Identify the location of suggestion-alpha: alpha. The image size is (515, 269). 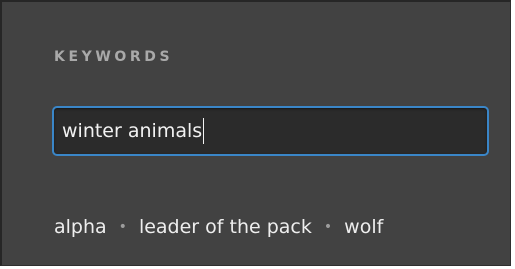
(80, 227).